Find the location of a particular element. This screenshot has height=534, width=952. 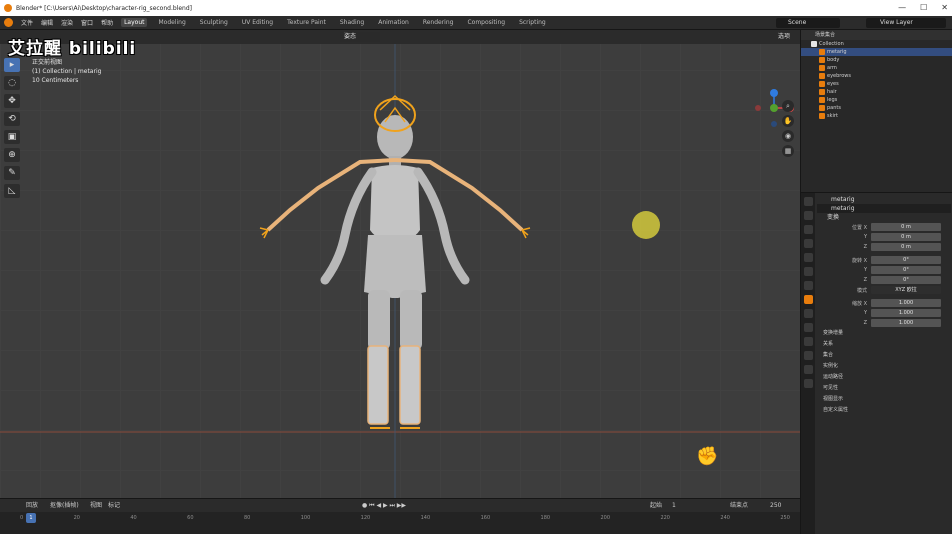

location-x-field: 0 m is located at coordinates (906, 227).